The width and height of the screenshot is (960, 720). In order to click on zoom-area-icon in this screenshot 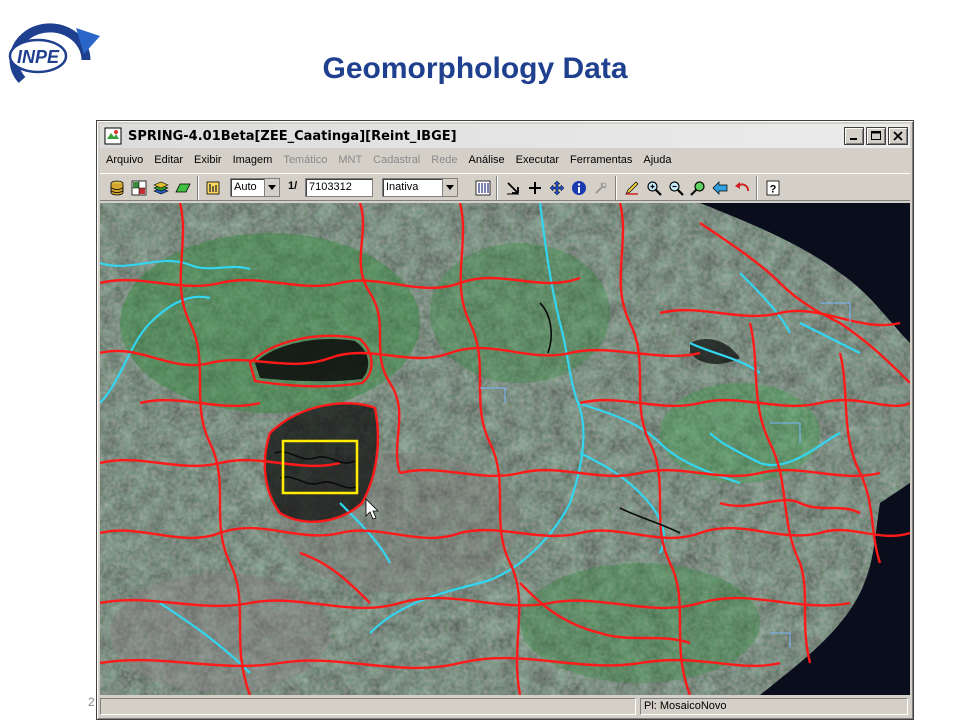, I will do `click(697, 188)`.